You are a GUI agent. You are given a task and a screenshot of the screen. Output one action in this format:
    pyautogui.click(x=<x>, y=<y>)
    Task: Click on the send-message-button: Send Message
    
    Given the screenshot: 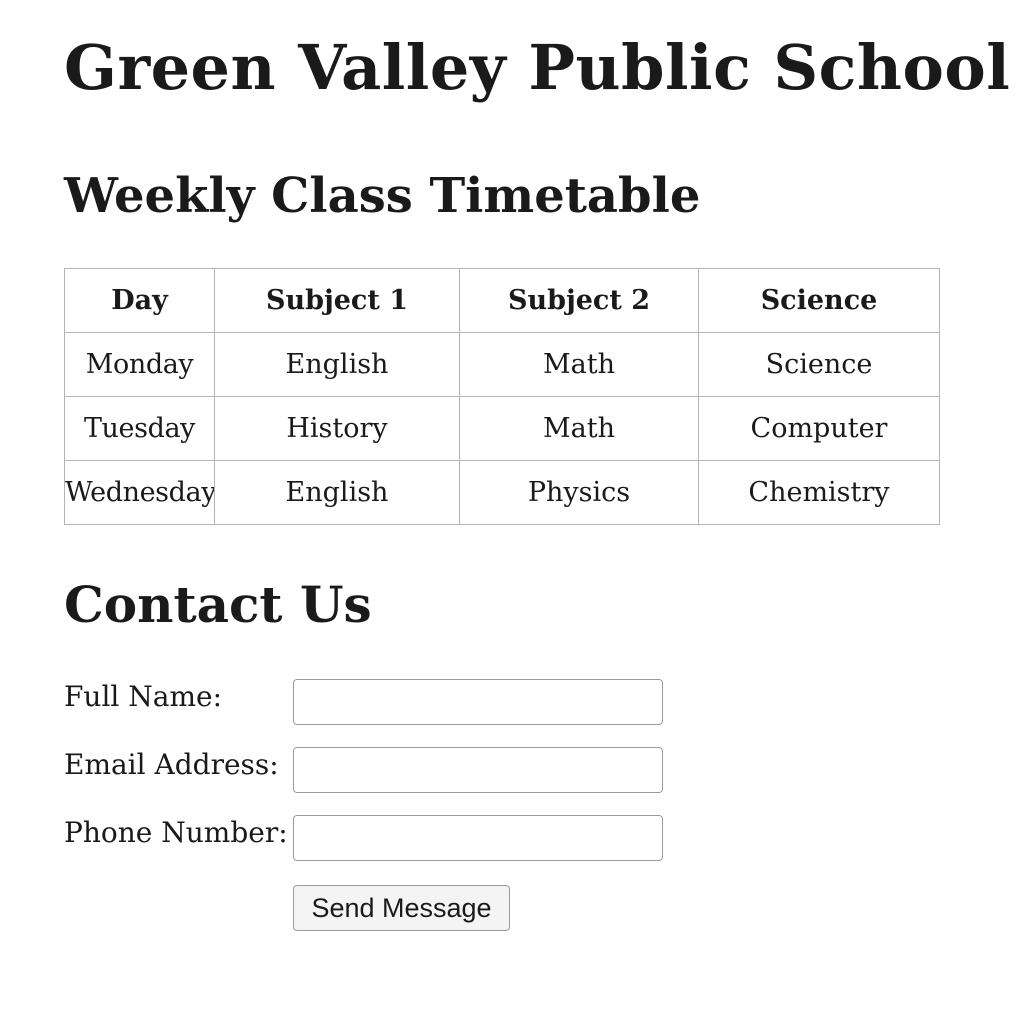 What is the action you would take?
    pyautogui.click(x=401, y=908)
    